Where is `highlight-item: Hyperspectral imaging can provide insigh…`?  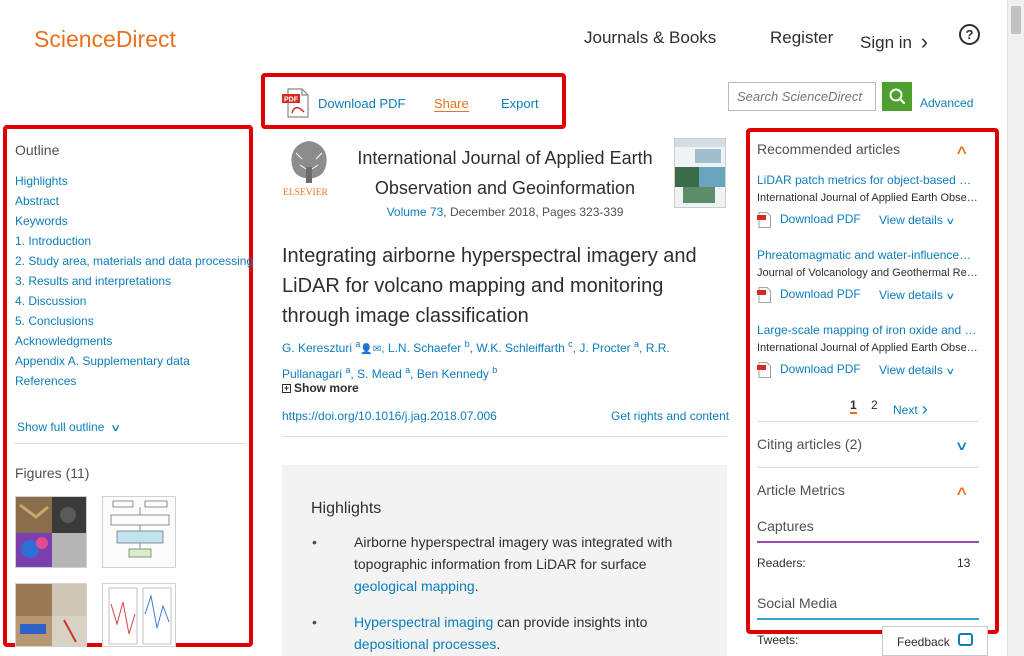
highlight-item: Hyperspectral imaging can provide insigh… is located at coordinates (531, 633).